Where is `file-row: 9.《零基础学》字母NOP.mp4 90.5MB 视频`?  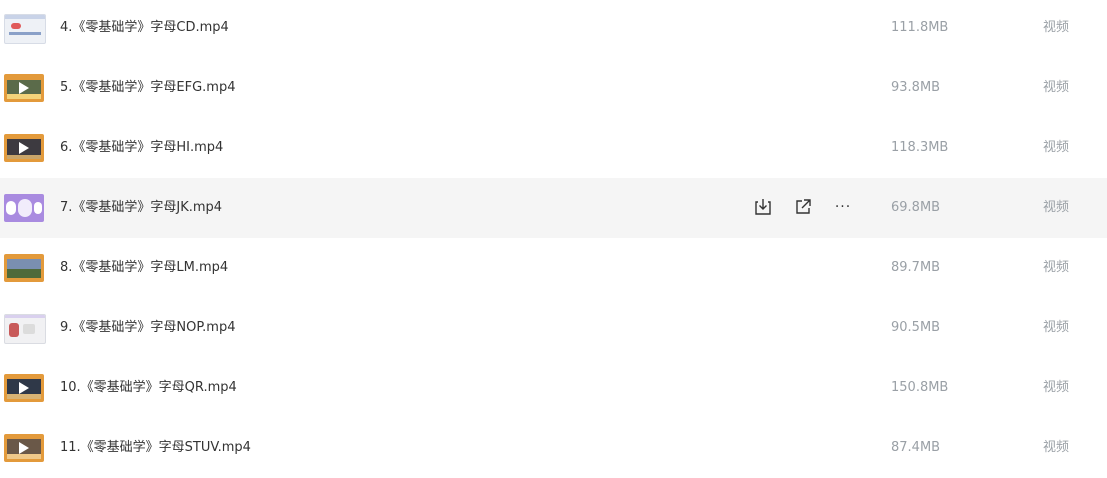
file-row: 9.《零基础学》字母NOP.mp4 90.5MB 视频 is located at coordinates (553, 328).